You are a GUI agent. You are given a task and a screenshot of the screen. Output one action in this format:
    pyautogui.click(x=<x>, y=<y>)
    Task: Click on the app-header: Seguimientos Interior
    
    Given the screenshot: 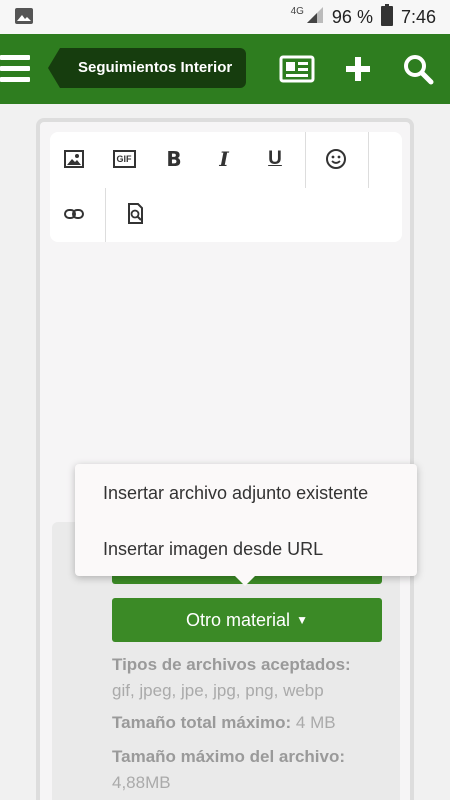 What is the action you would take?
    pyautogui.click(x=225, y=69)
    